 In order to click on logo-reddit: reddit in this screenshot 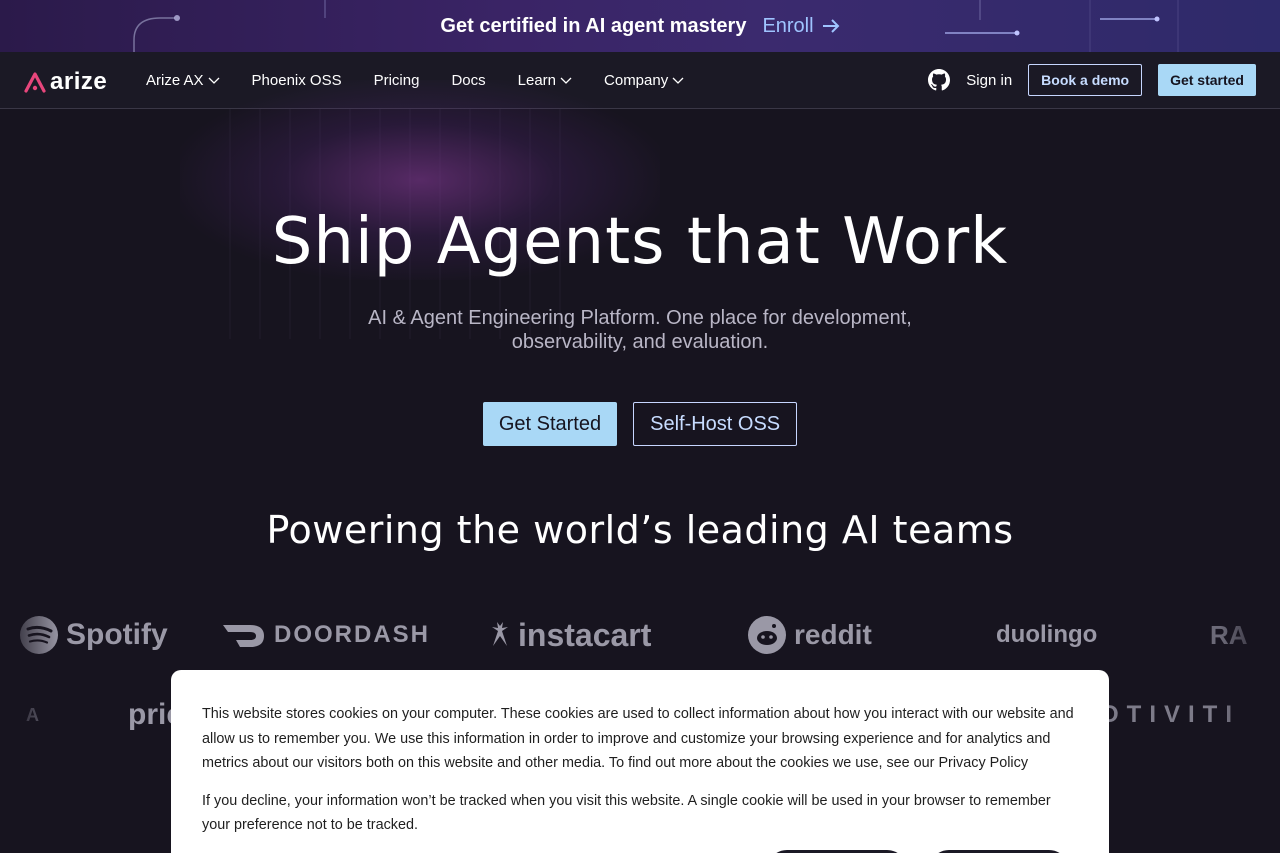, I will do `click(810, 635)`.